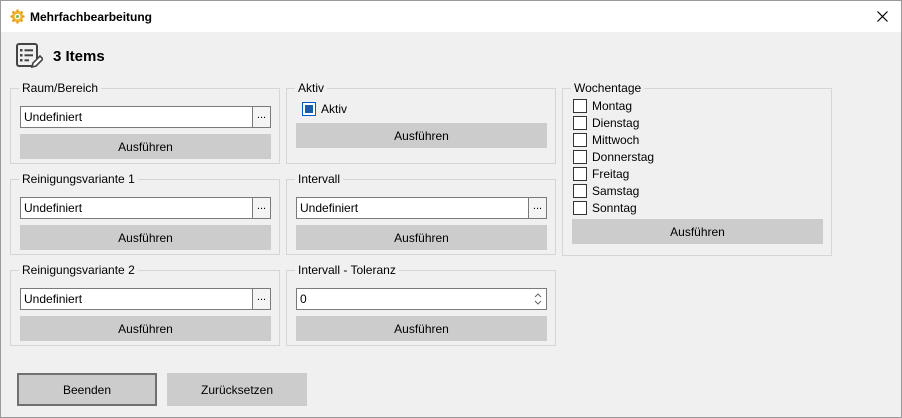 The image size is (902, 418). Describe the element at coordinates (580, 208) in the screenshot. I see `sonntag-checkbox` at that location.